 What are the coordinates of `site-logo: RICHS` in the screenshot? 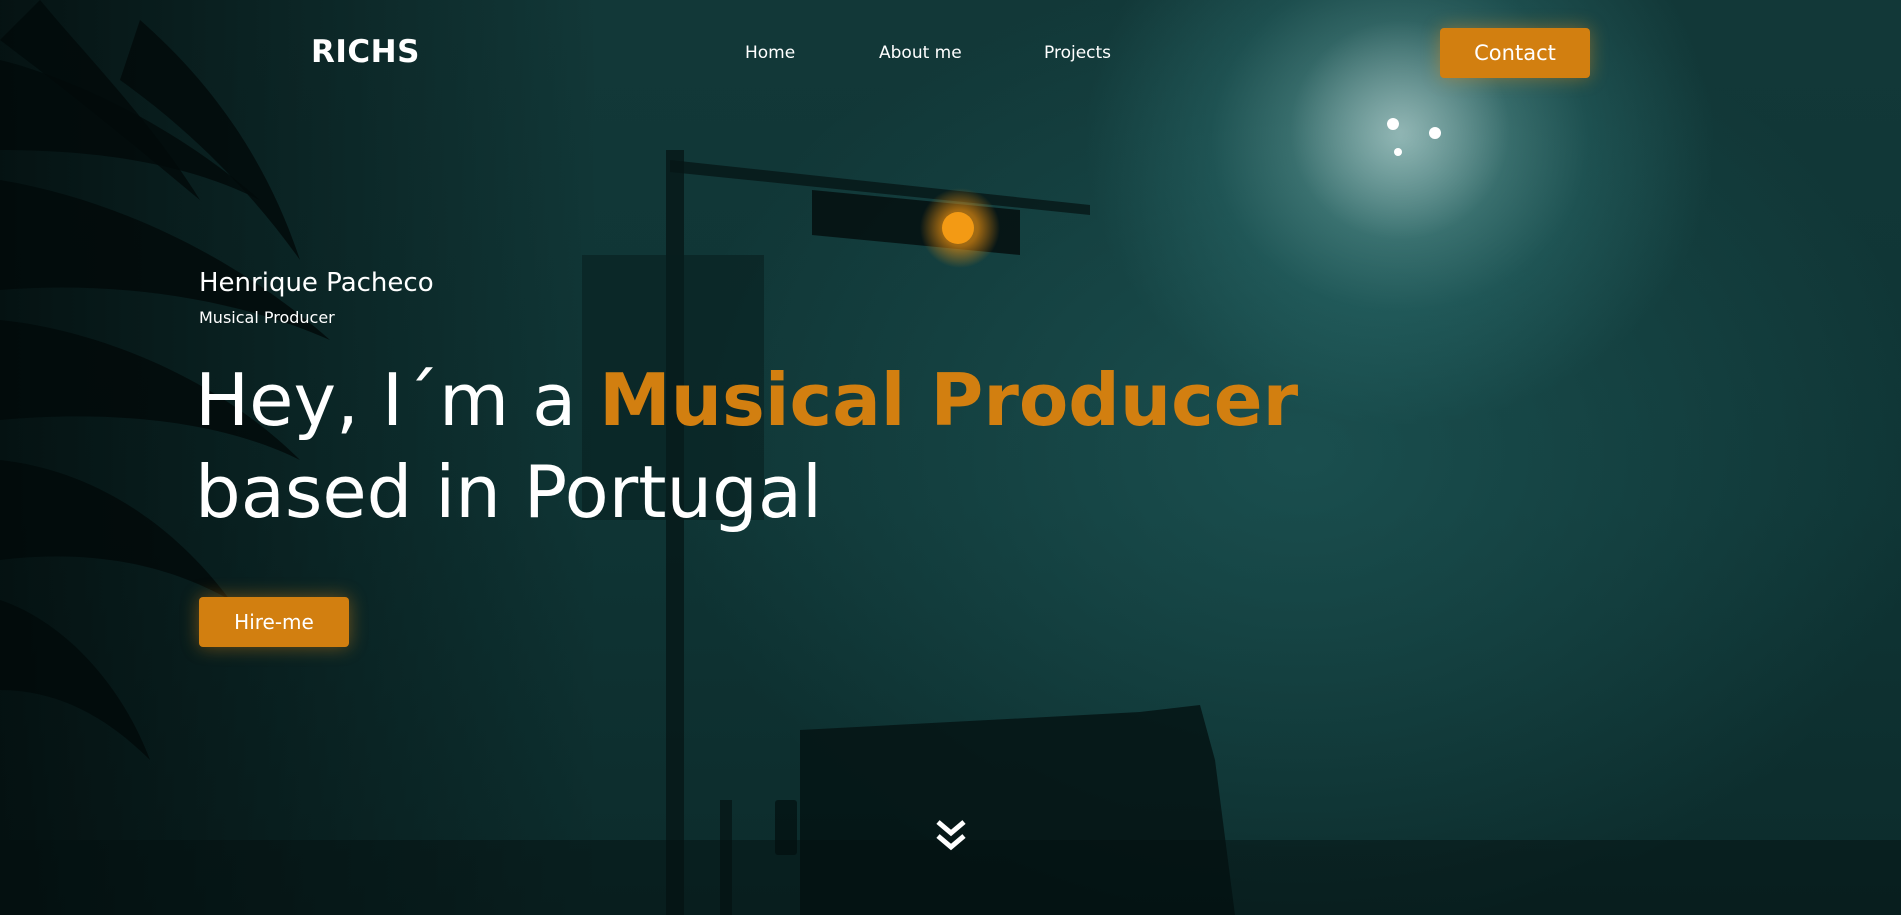 It's located at (365, 52).